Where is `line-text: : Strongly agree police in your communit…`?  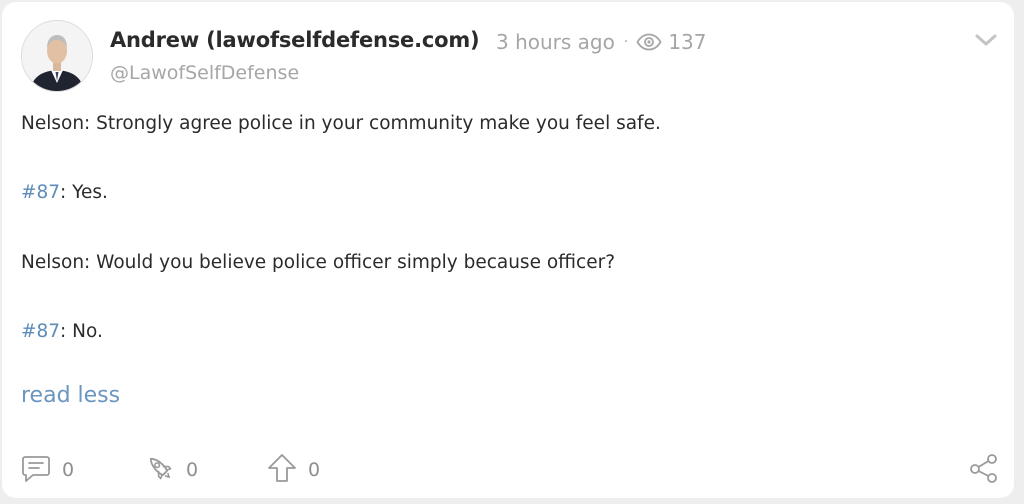
line-text: : Strongly agree police in your communit… is located at coordinates (372, 123).